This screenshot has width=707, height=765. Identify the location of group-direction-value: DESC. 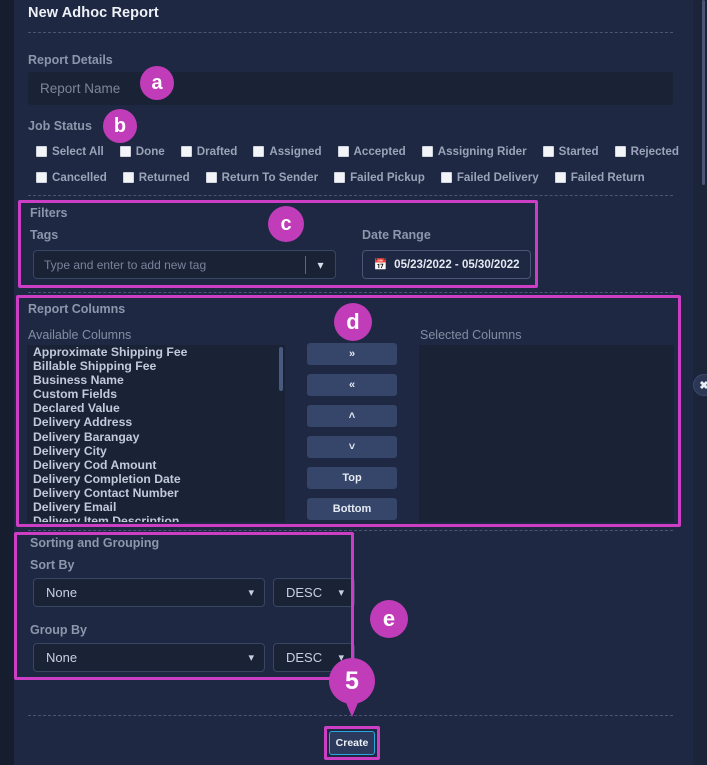
(304, 657).